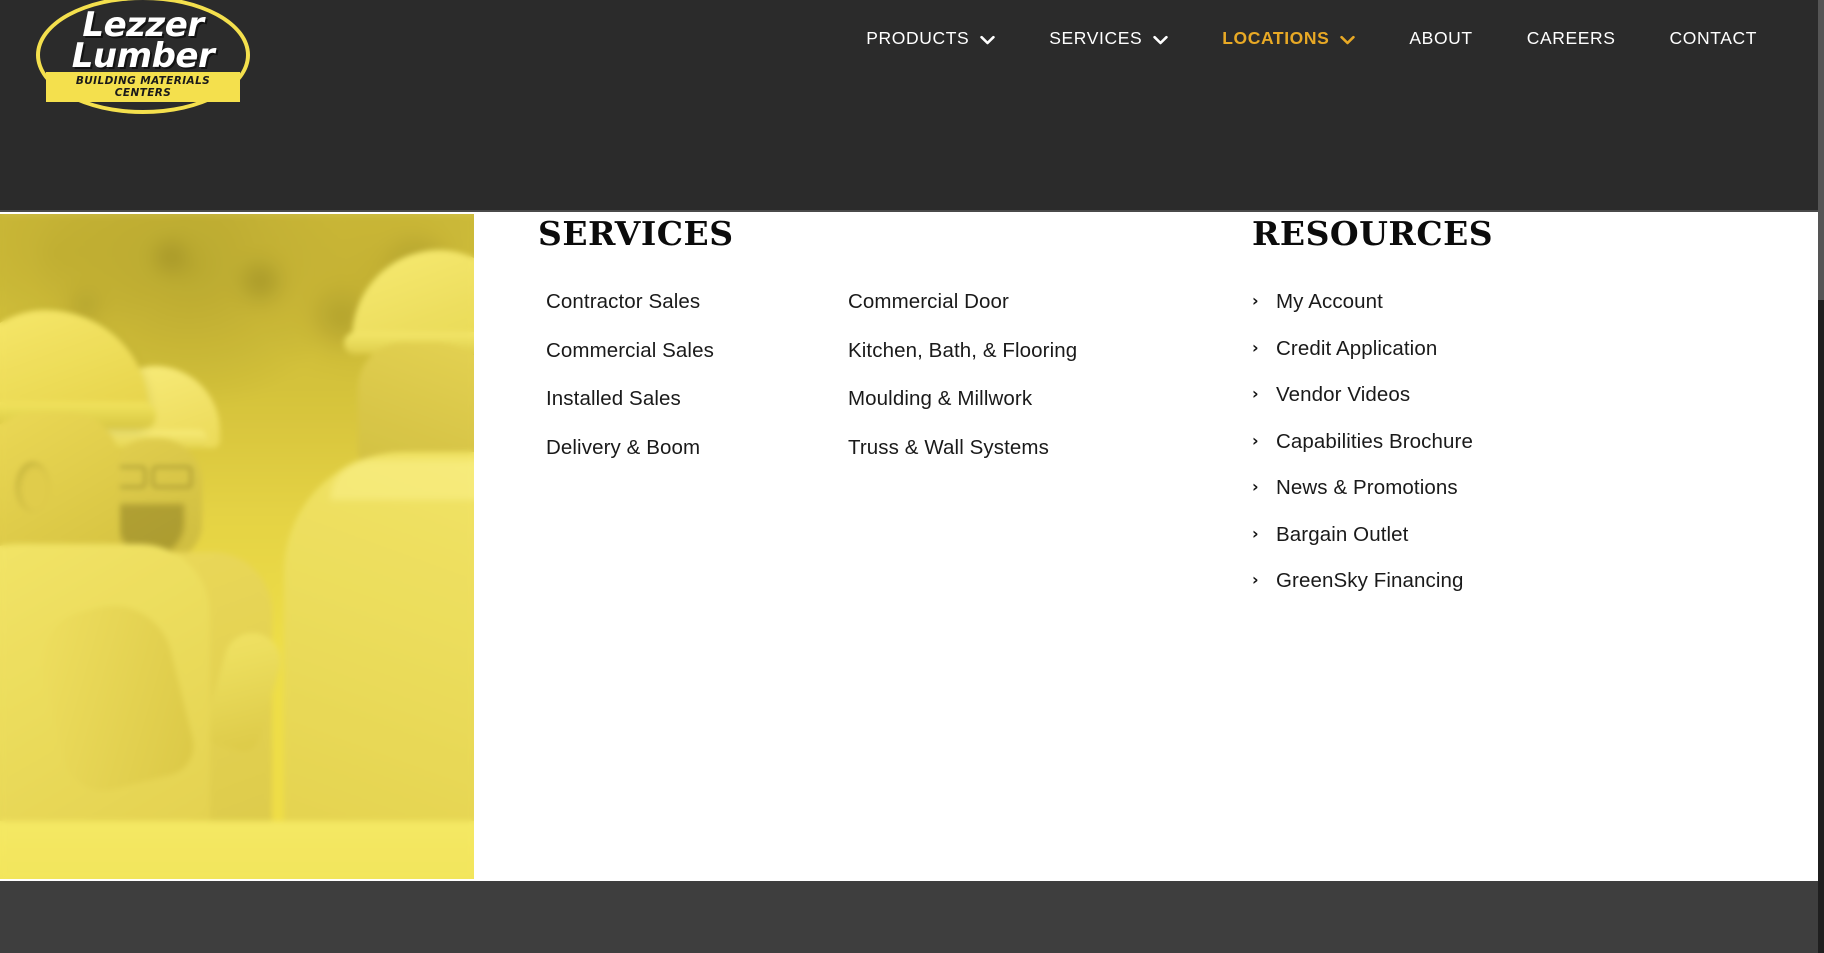  I want to click on nav-item-careers: CAREERS, so click(1571, 38).